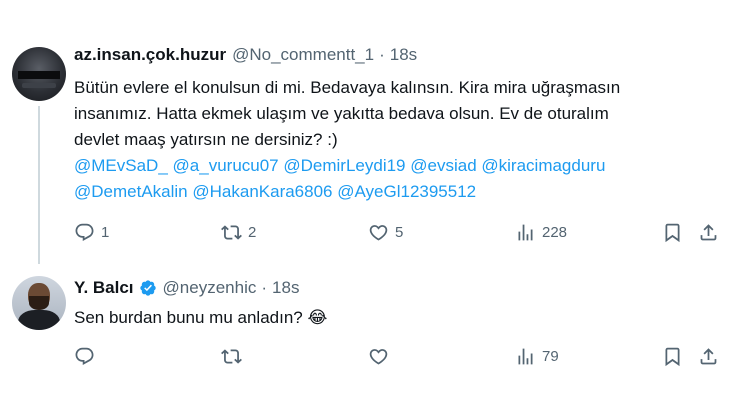 The height and width of the screenshot is (420, 730). Describe the element at coordinates (226, 165) in the screenshot. I see `mention-link: @a_vurucu07` at that location.